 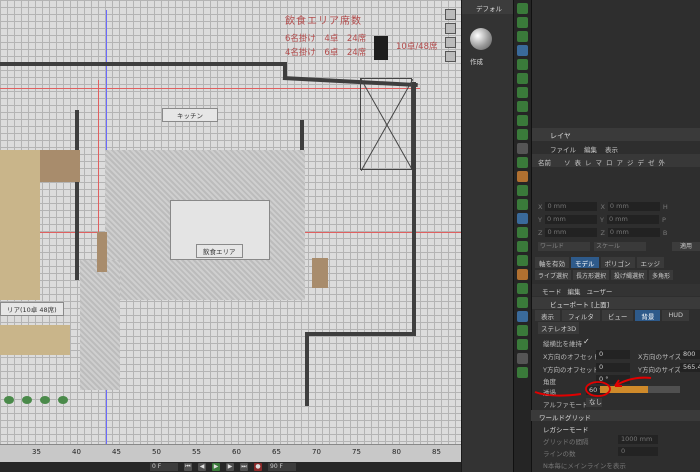 I want to click on guide-tool-icon, so click(x=522, y=344).